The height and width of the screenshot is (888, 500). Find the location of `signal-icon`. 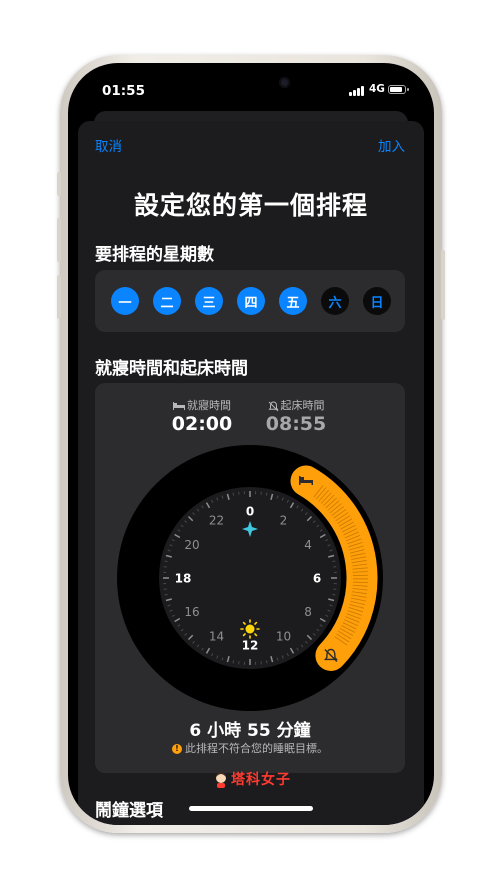

signal-icon is located at coordinates (357, 90).